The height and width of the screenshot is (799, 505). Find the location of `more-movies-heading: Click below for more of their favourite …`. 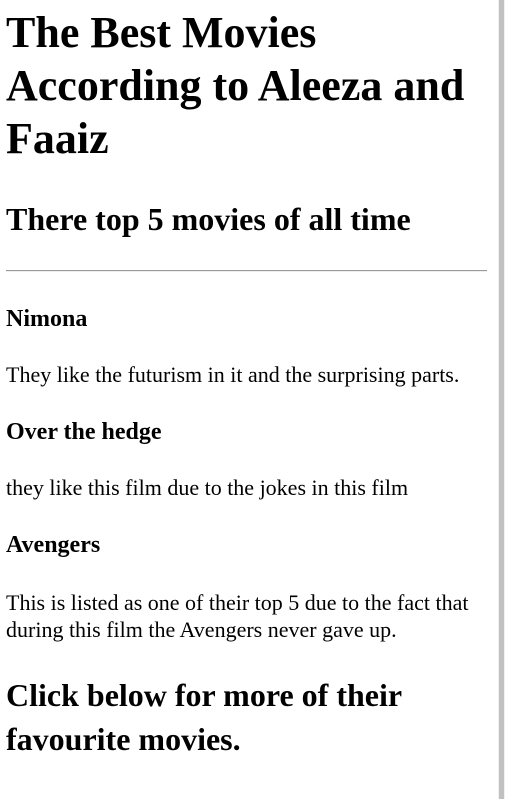

more-movies-heading: Click below for more of their favourite … is located at coordinates (204, 717).